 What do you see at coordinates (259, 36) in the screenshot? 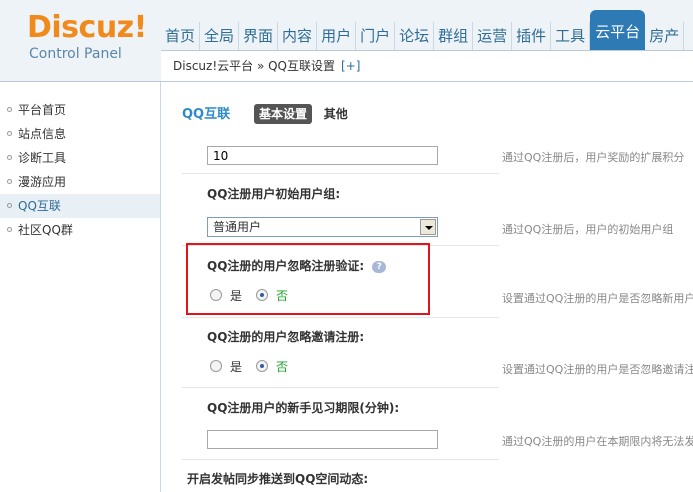
I see `nav-interface: 界面` at bounding box center [259, 36].